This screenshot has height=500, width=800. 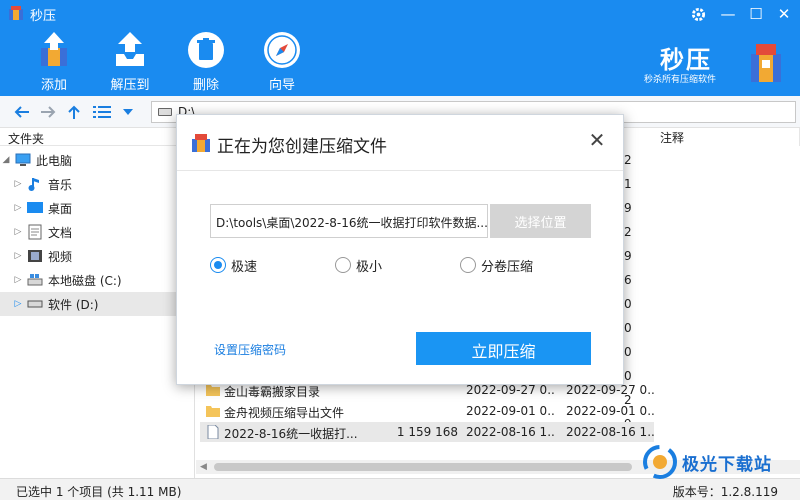 I want to click on scrollbar-thumb, so click(x=423, y=467).